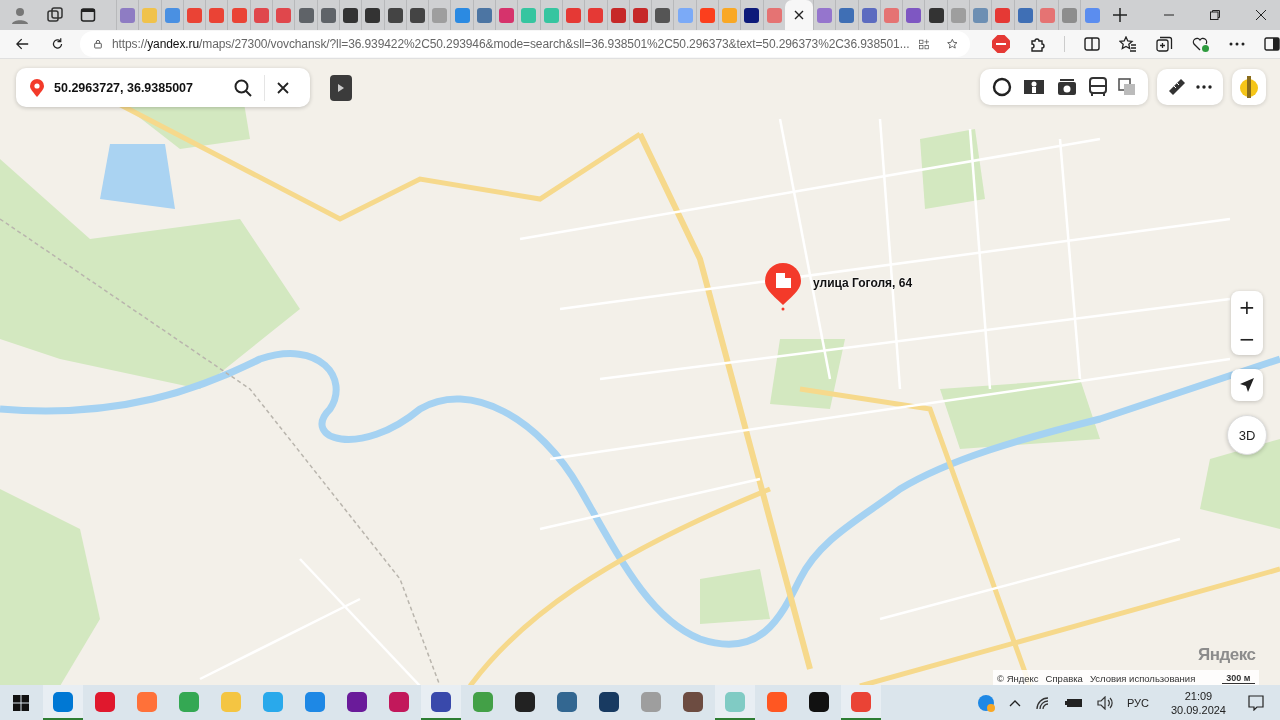 The width and height of the screenshot is (1280, 720). What do you see at coordinates (985, 702) in the screenshot?
I see `help-icon` at bounding box center [985, 702].